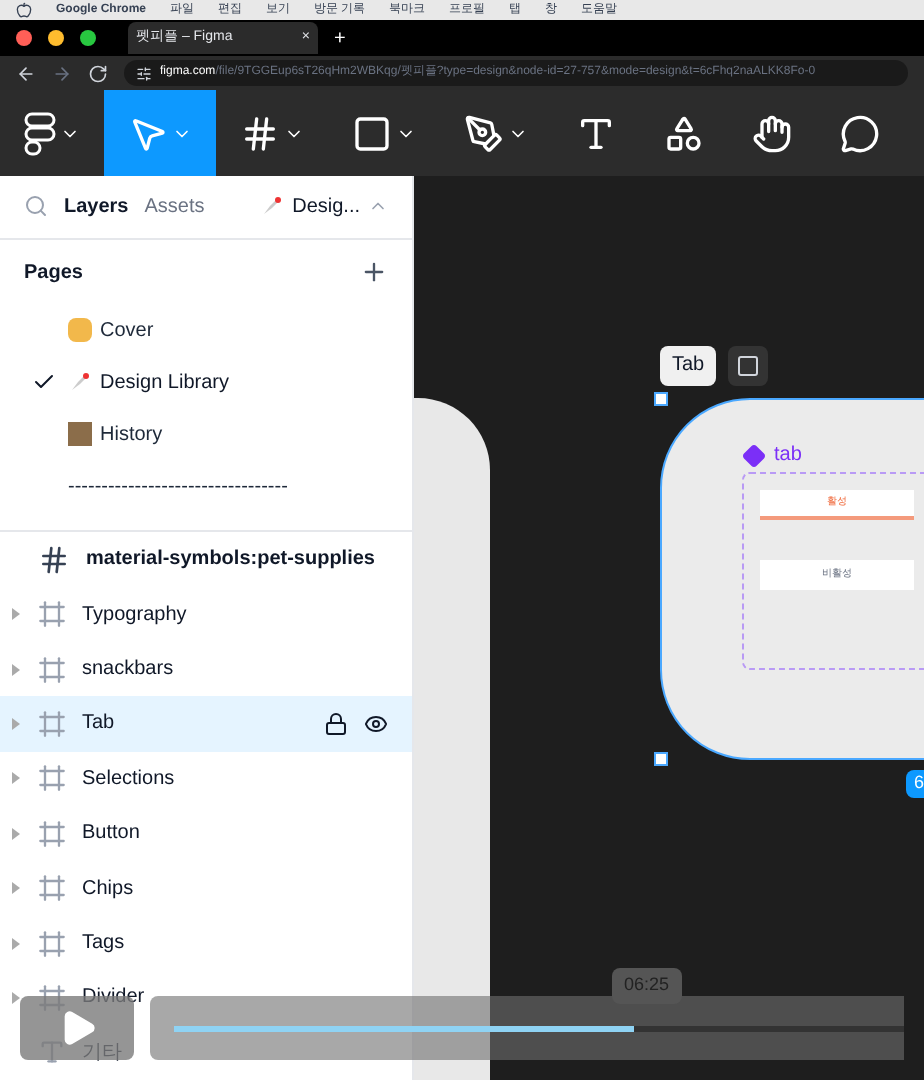  Describe the element at coordinates (376, 723) in the screenshot. I see `eye-icon` at that location.